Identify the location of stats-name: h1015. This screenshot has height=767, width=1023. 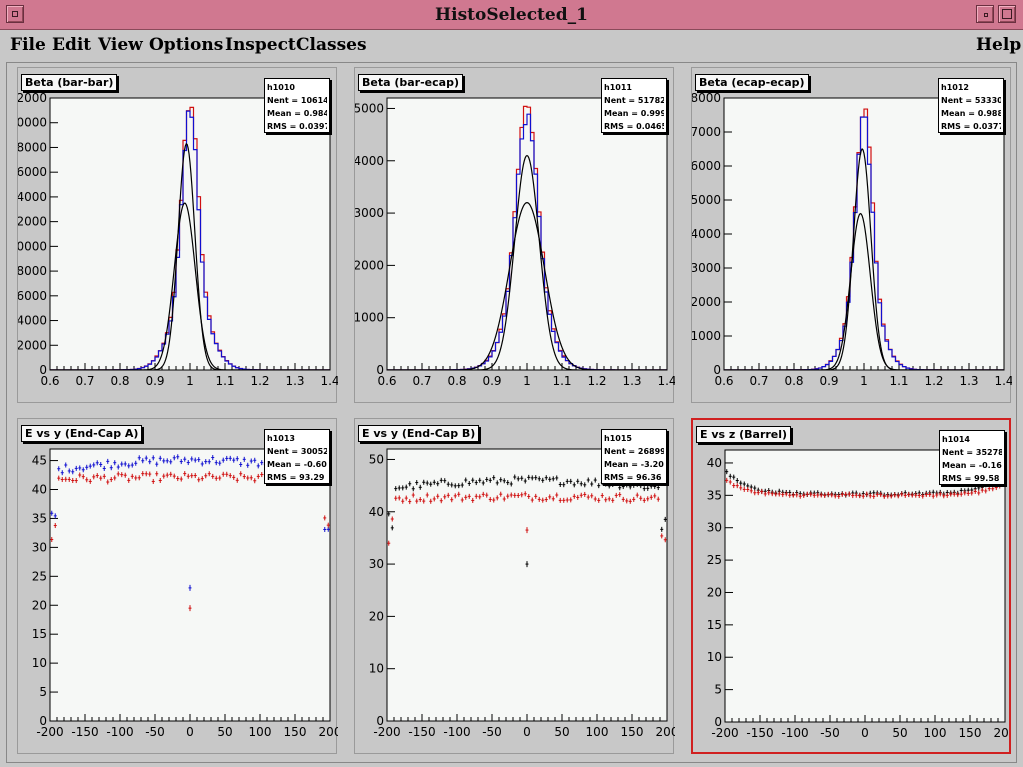
(618, 438).